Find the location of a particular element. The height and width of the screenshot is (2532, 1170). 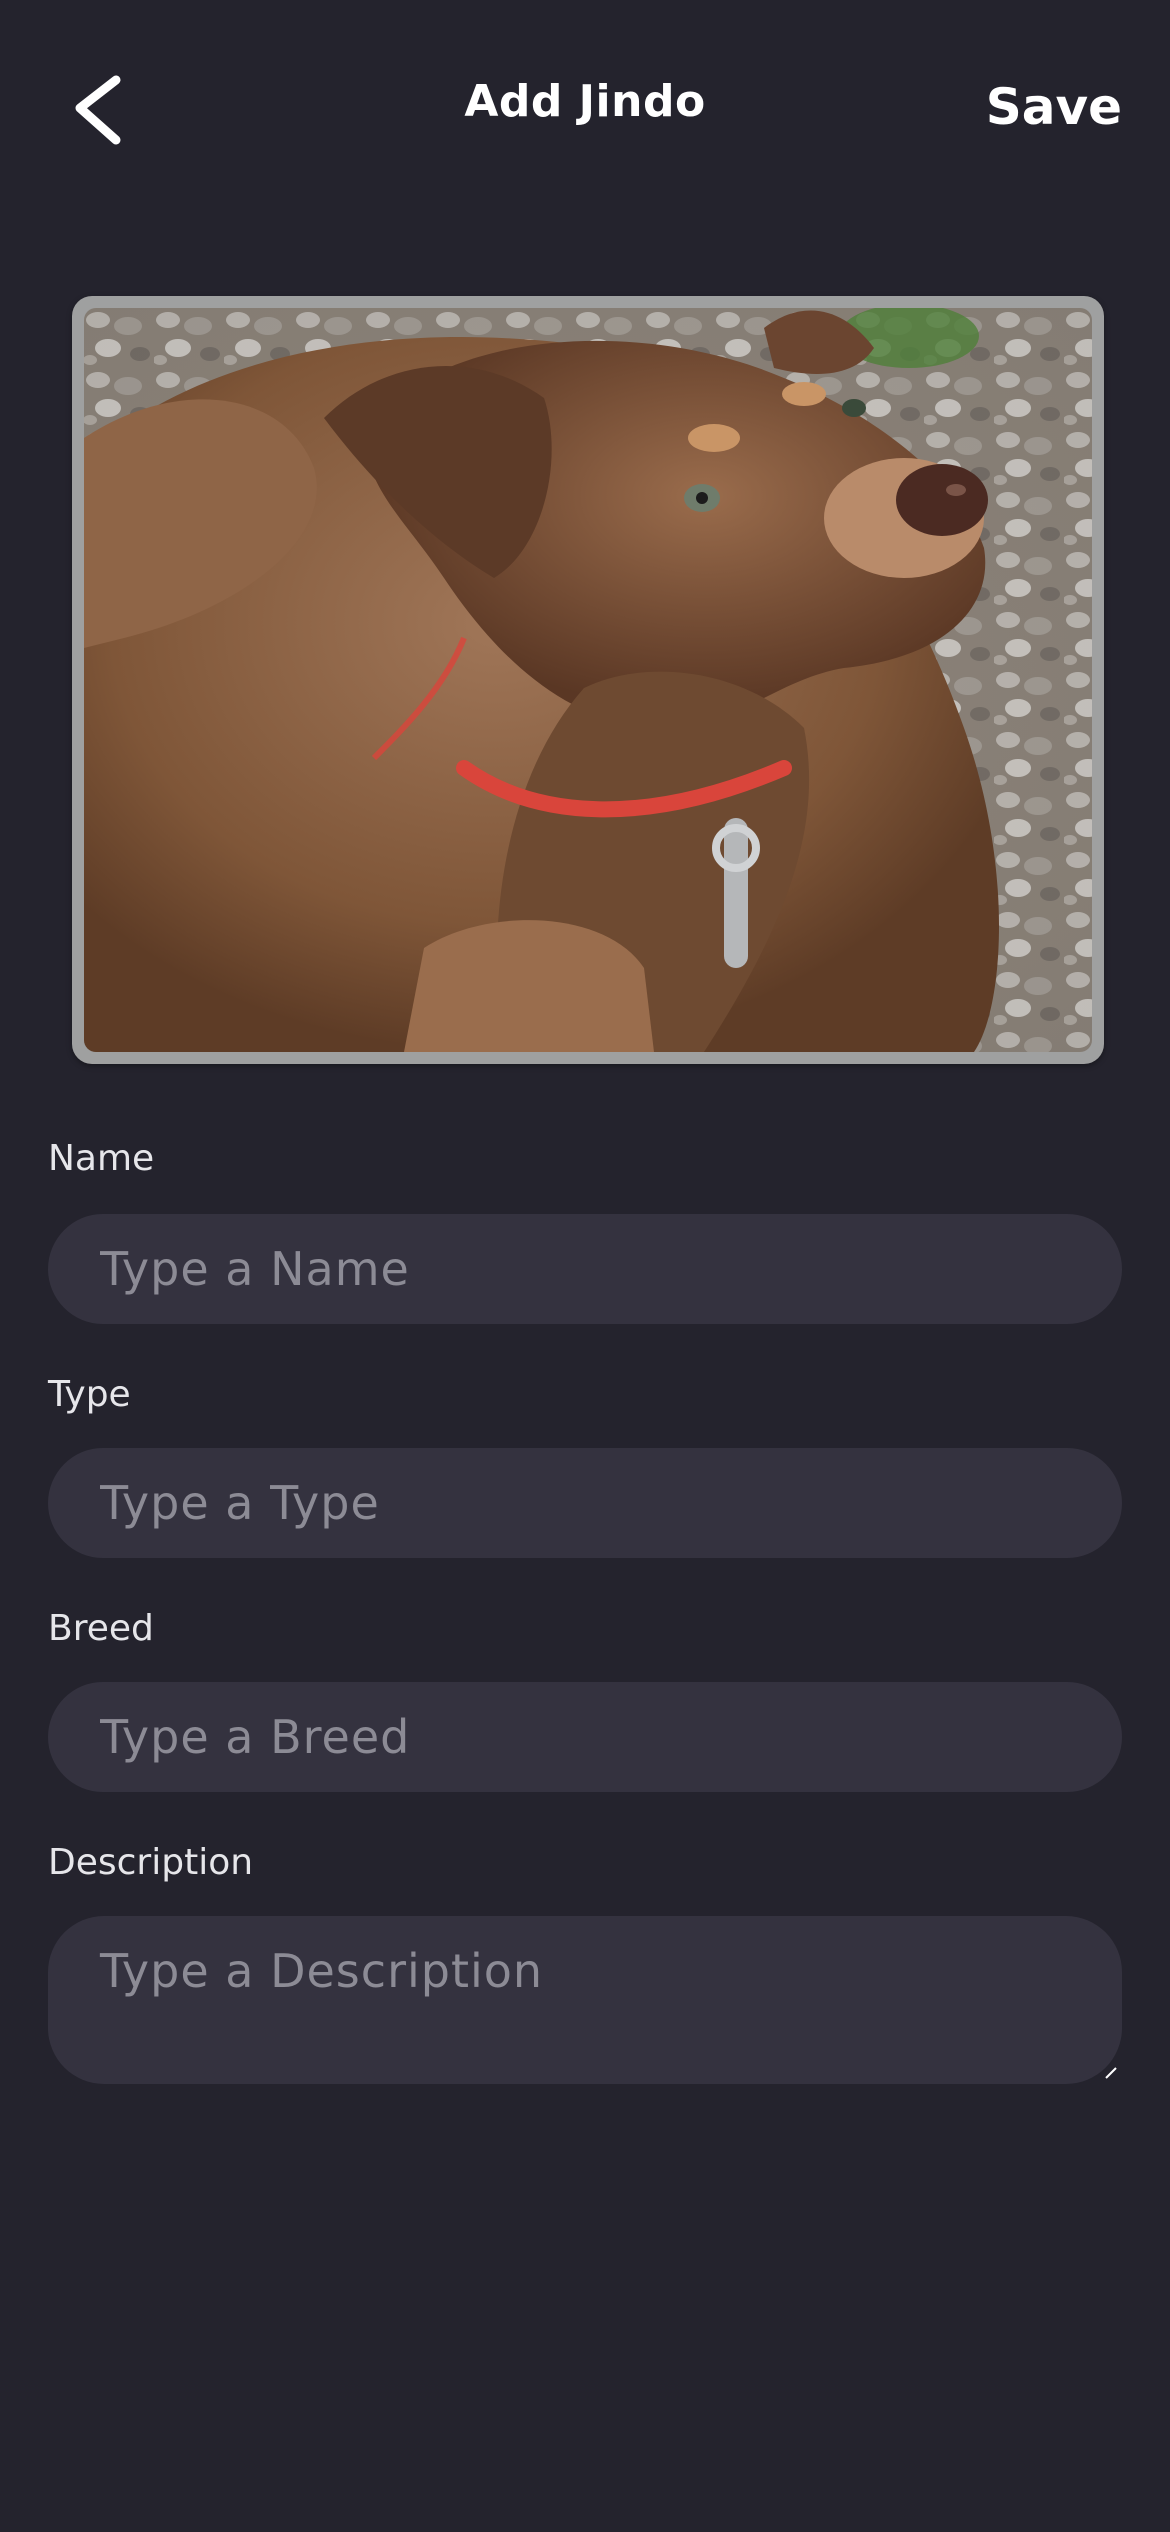

description-input is located at coordinates (585, 2000).